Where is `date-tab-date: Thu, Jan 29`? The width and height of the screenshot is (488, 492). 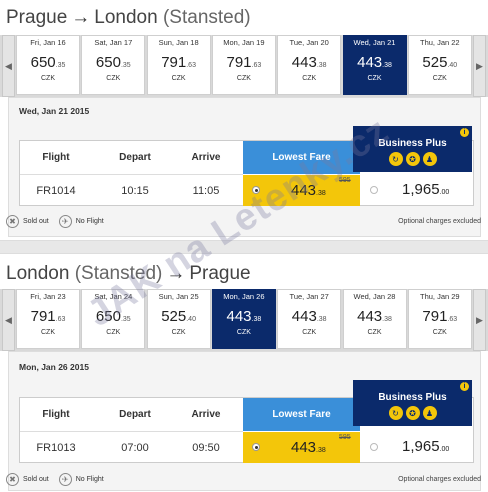
date-tab-date: Thu, Jan 29 is located at coordinates (439, 296).